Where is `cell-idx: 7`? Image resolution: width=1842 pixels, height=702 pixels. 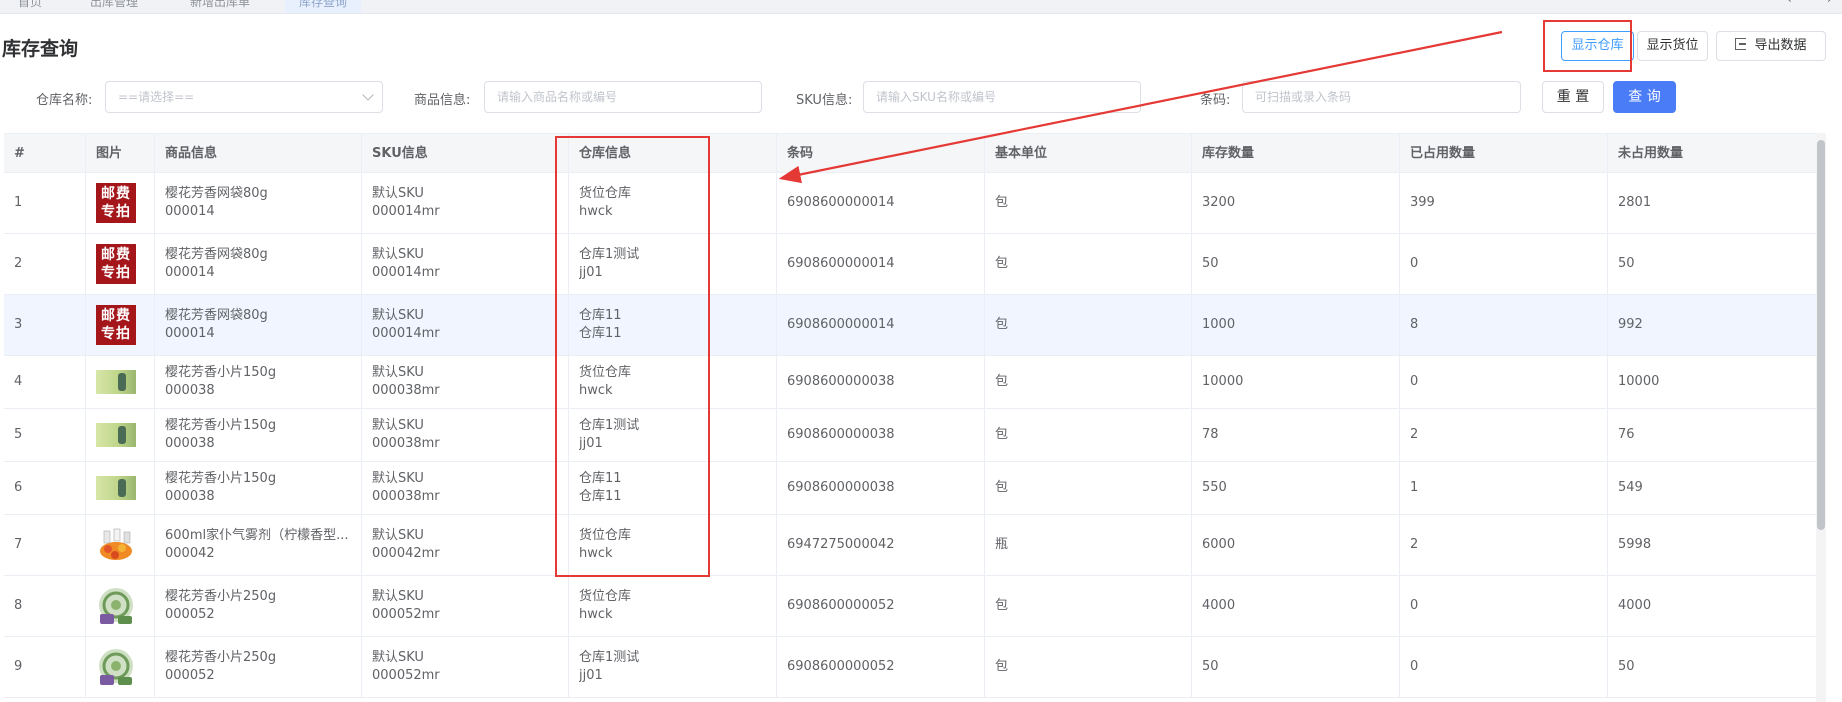 cell-idx: 7 is located at coordinates (45, 545).